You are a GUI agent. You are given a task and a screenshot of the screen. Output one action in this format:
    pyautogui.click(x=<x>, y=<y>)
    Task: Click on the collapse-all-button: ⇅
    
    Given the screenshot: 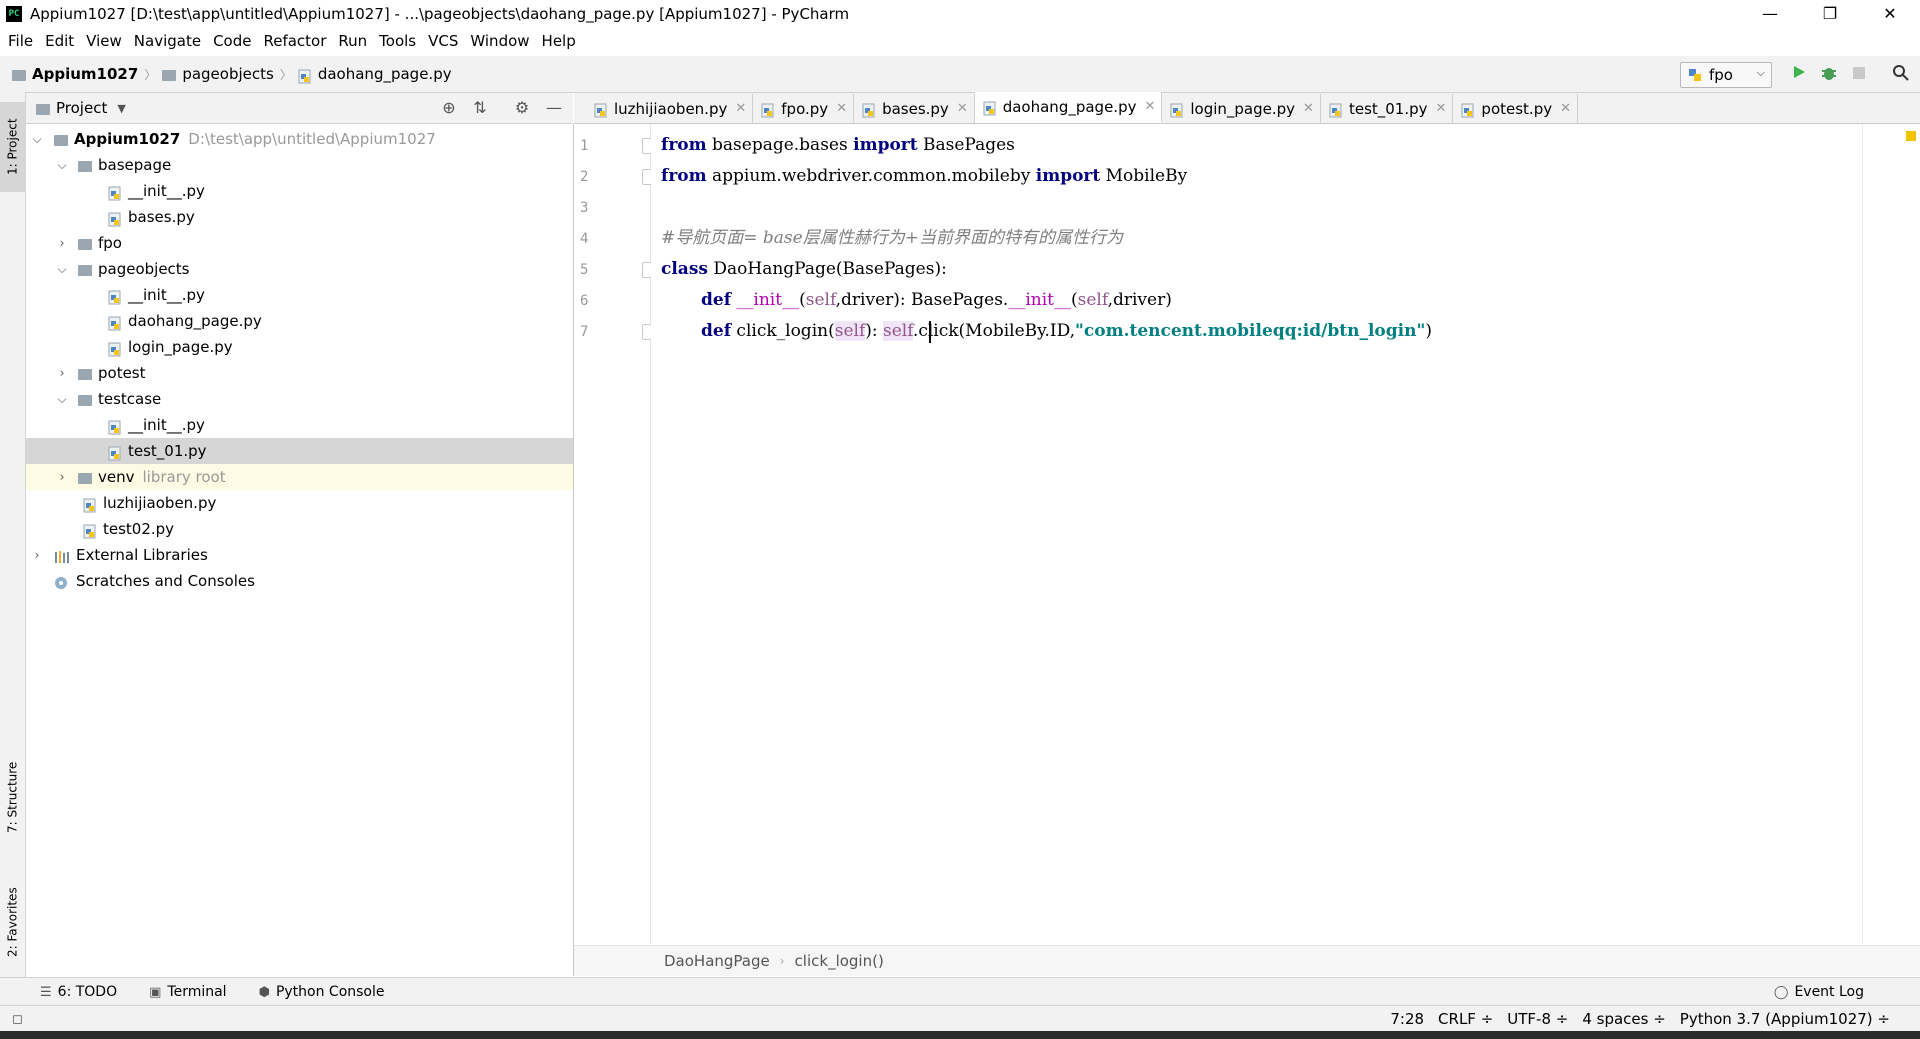 What is the action you would take?
    pyautogui.click(x=480, y=108)
    